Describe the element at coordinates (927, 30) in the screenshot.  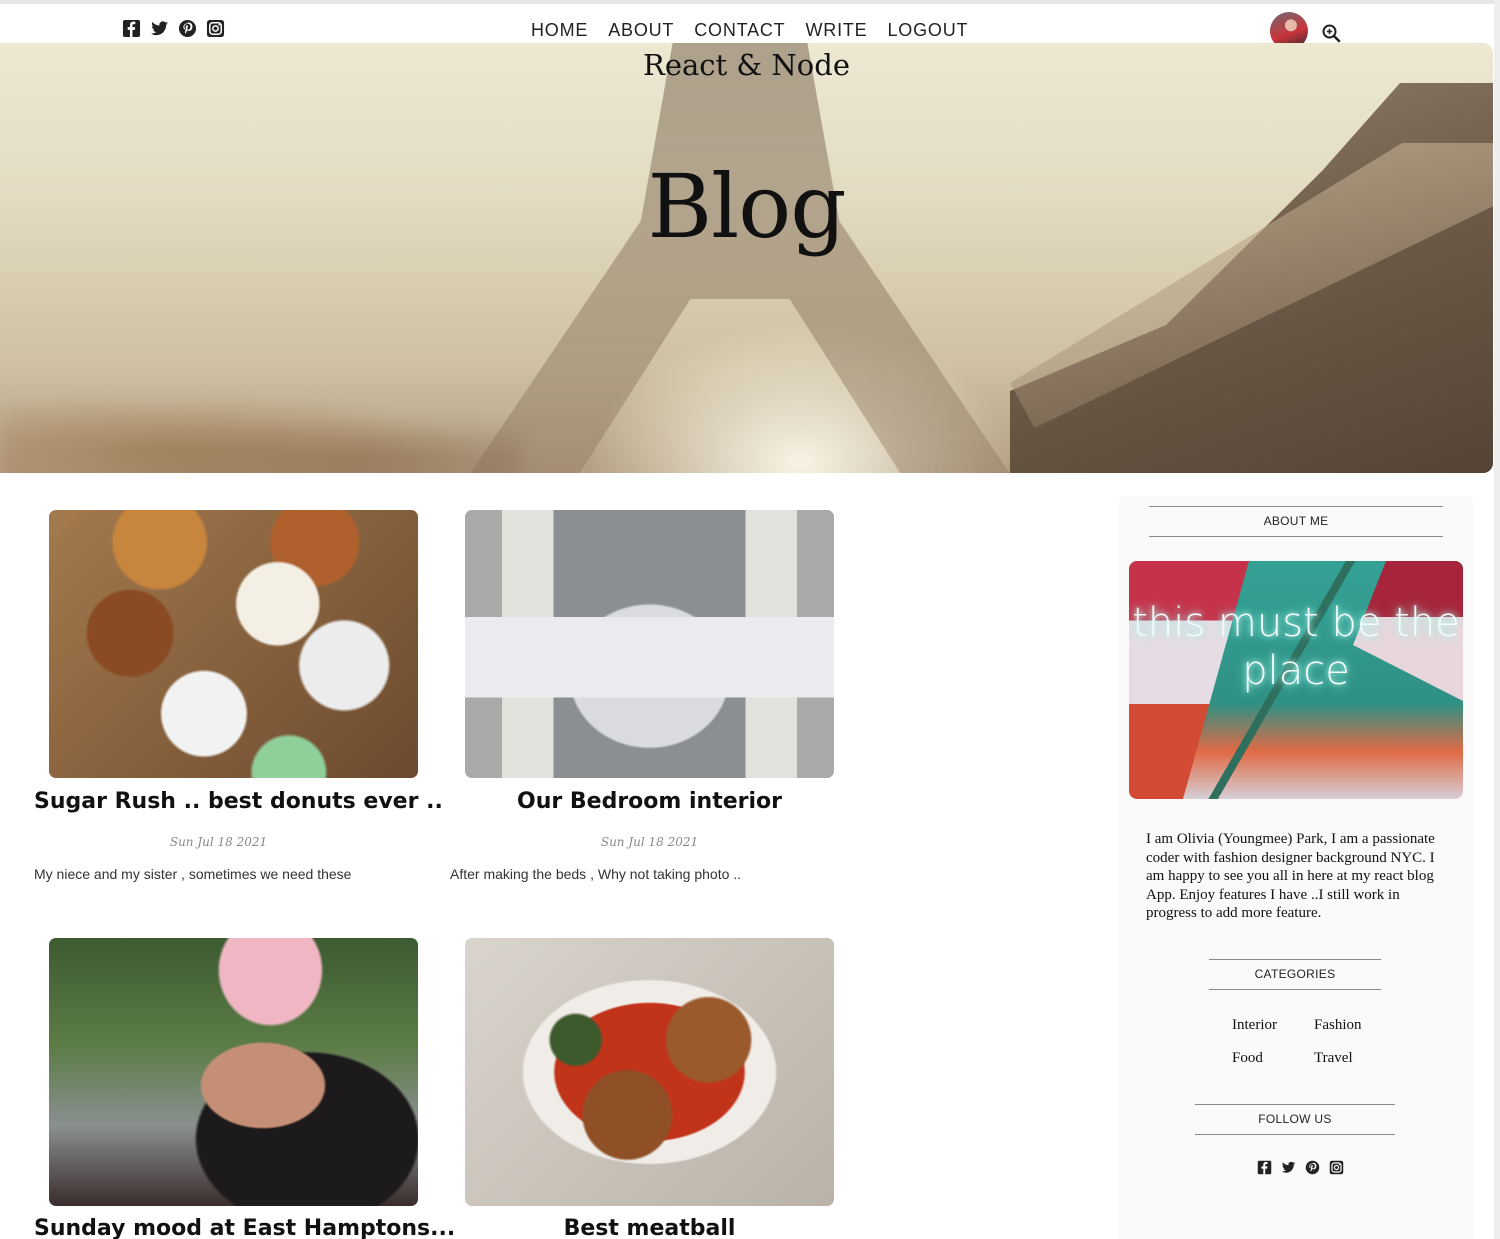
I see `nav-logout: LOGOUT` at that location.